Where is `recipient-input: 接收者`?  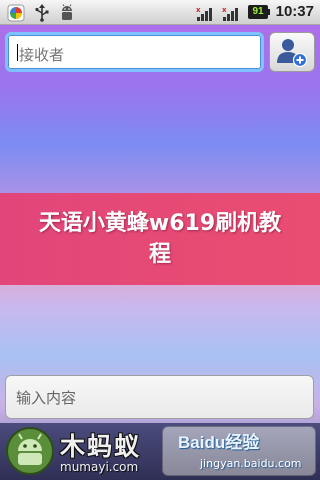
recipient-input: 接收者 is located at coordinates (134, 52).